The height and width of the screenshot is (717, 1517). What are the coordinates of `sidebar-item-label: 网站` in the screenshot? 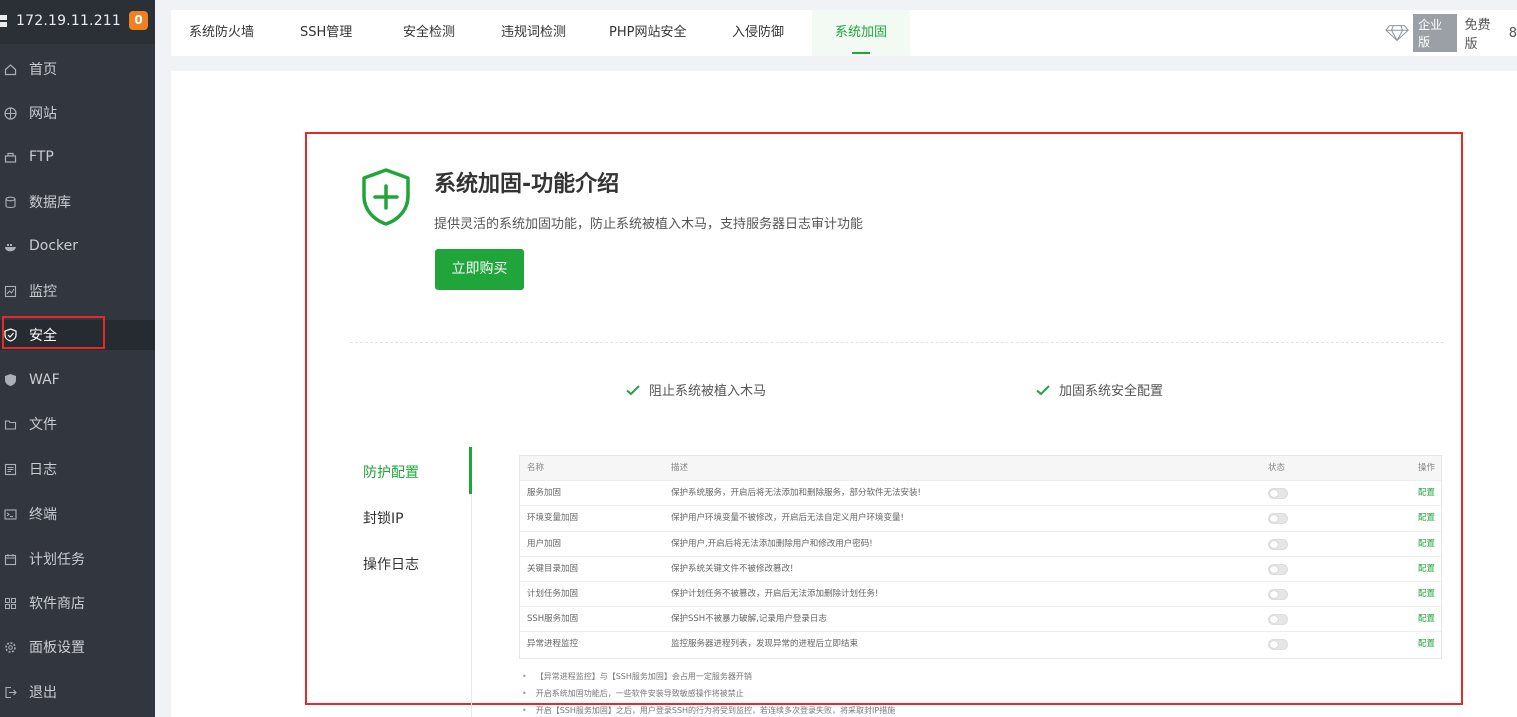 It's located at (43, 114).